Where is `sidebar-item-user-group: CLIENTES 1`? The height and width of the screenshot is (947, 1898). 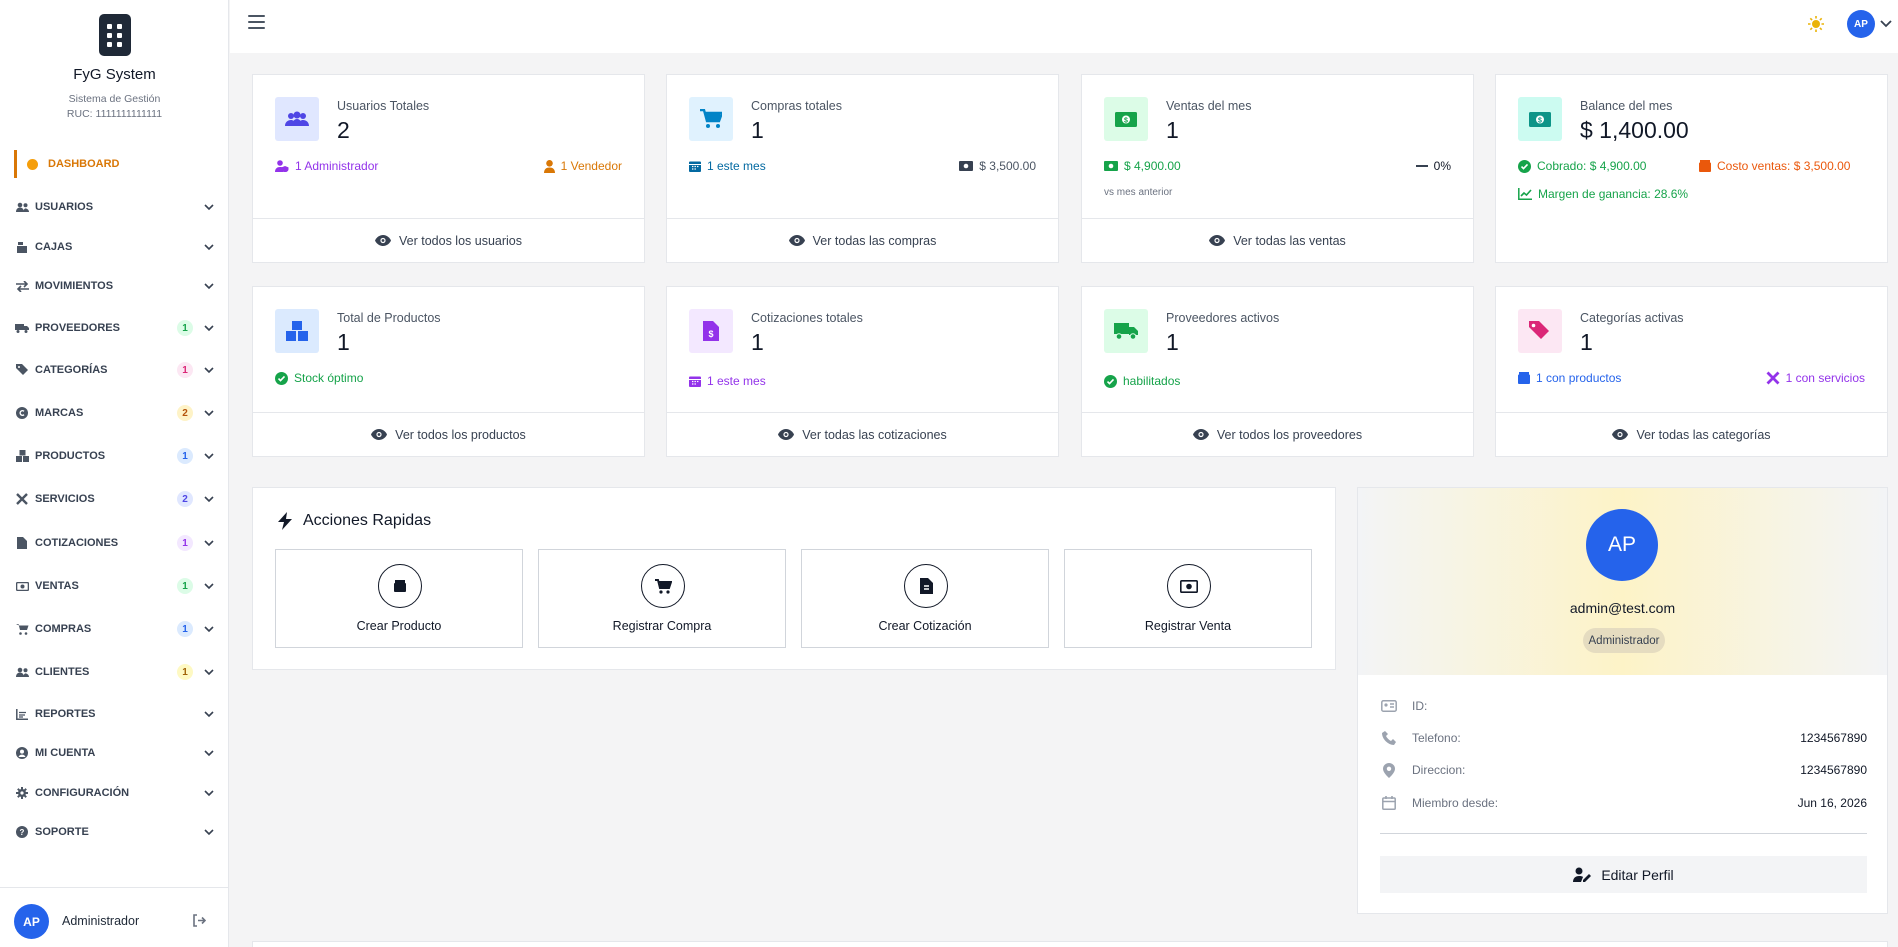
sidebar-item-user-group: CLIENTES 1 is located at coordinates (115, 672).